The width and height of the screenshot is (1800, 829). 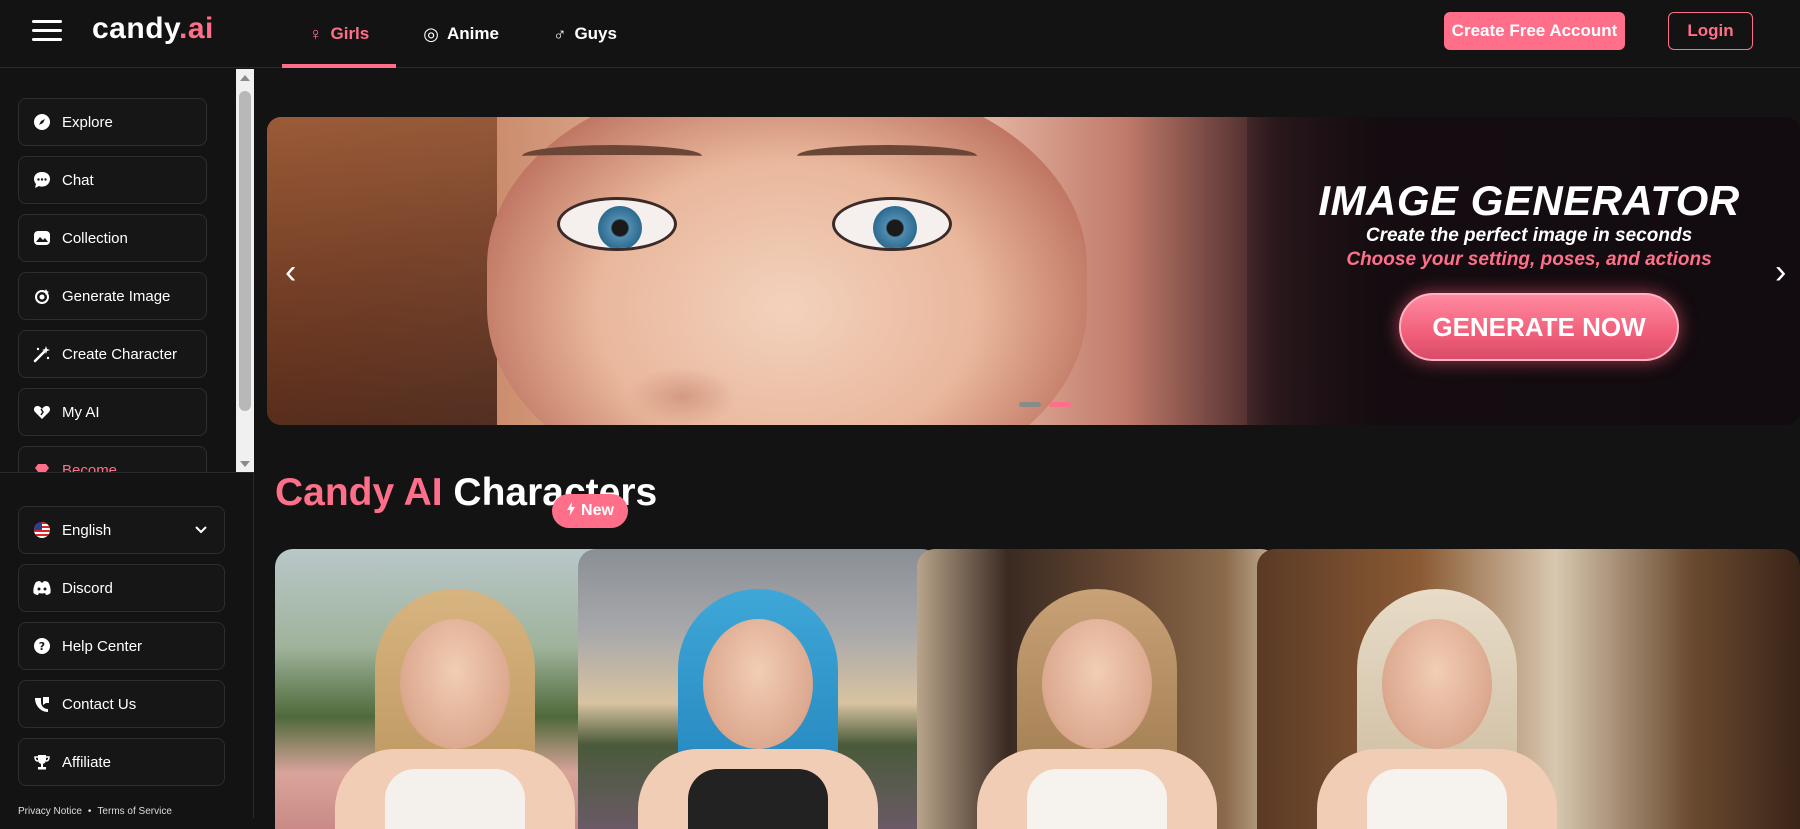 What do you see at coordinates (87, 530) in the screenshot?
I see `language-label: English` at bounding box center [87, 530].